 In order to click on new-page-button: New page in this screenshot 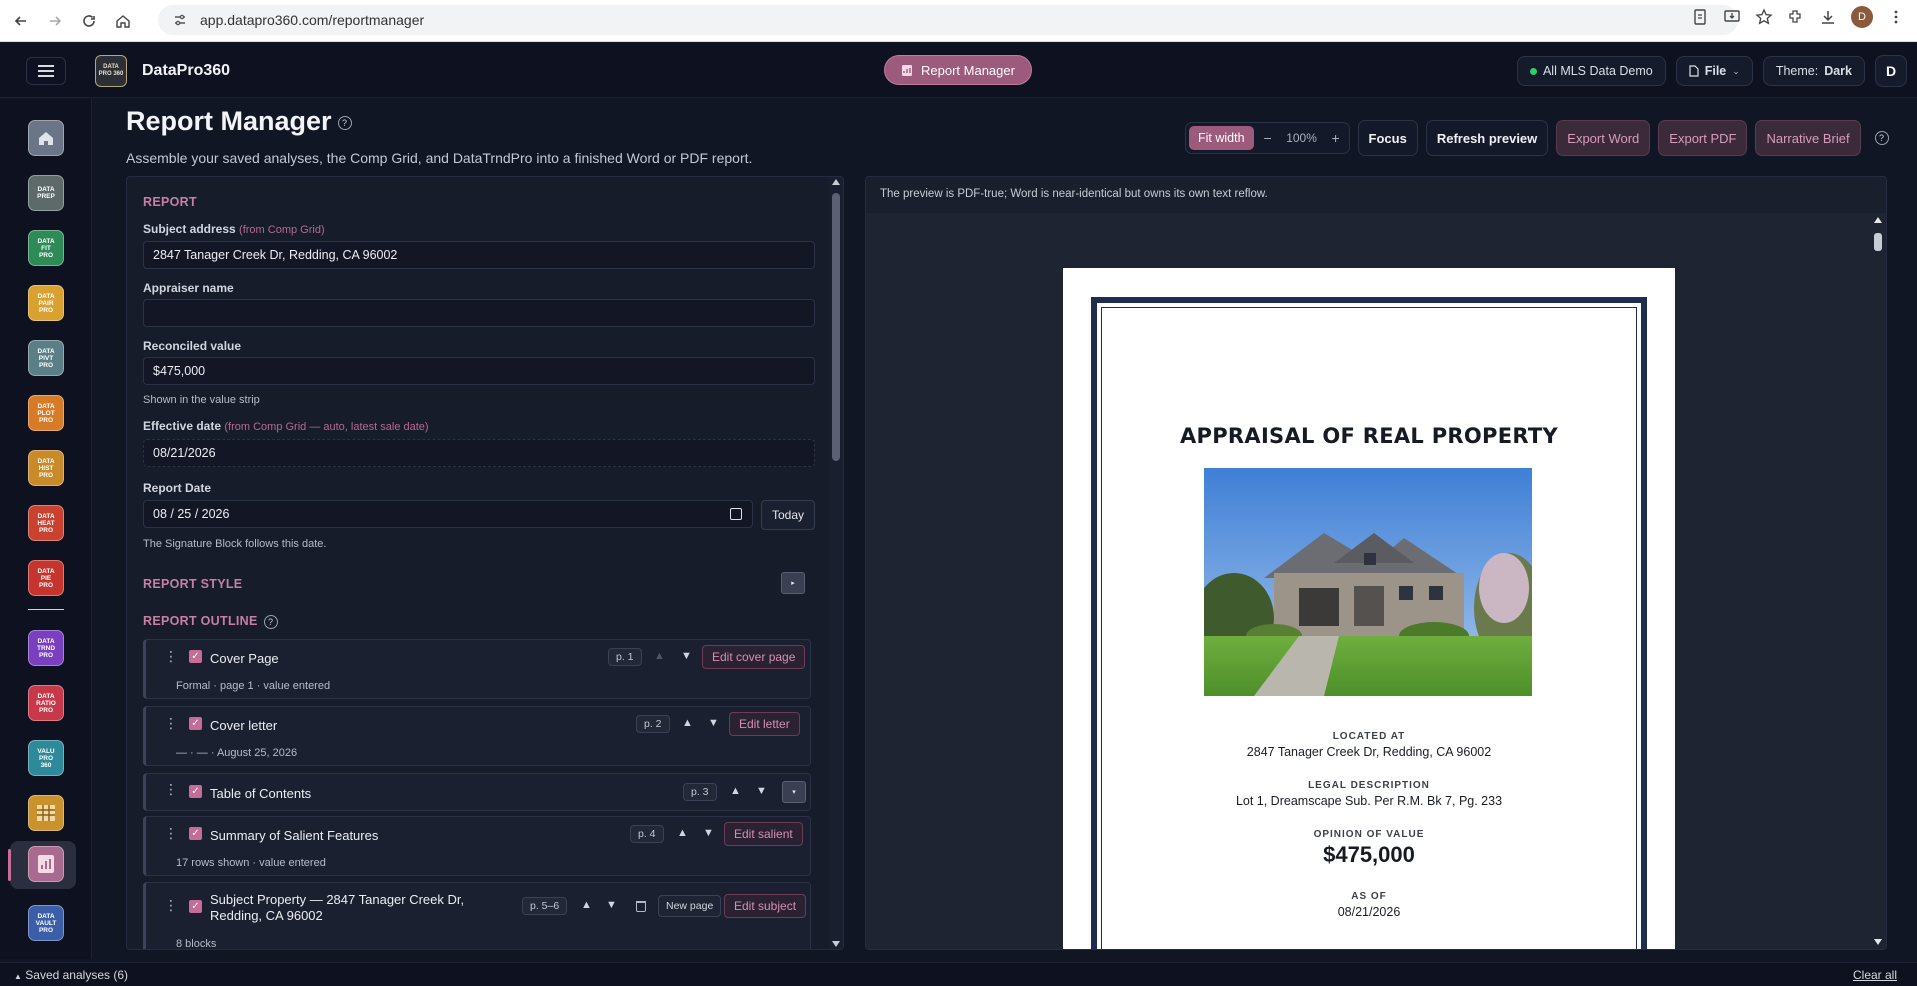, I will do `click(690, 906)`.